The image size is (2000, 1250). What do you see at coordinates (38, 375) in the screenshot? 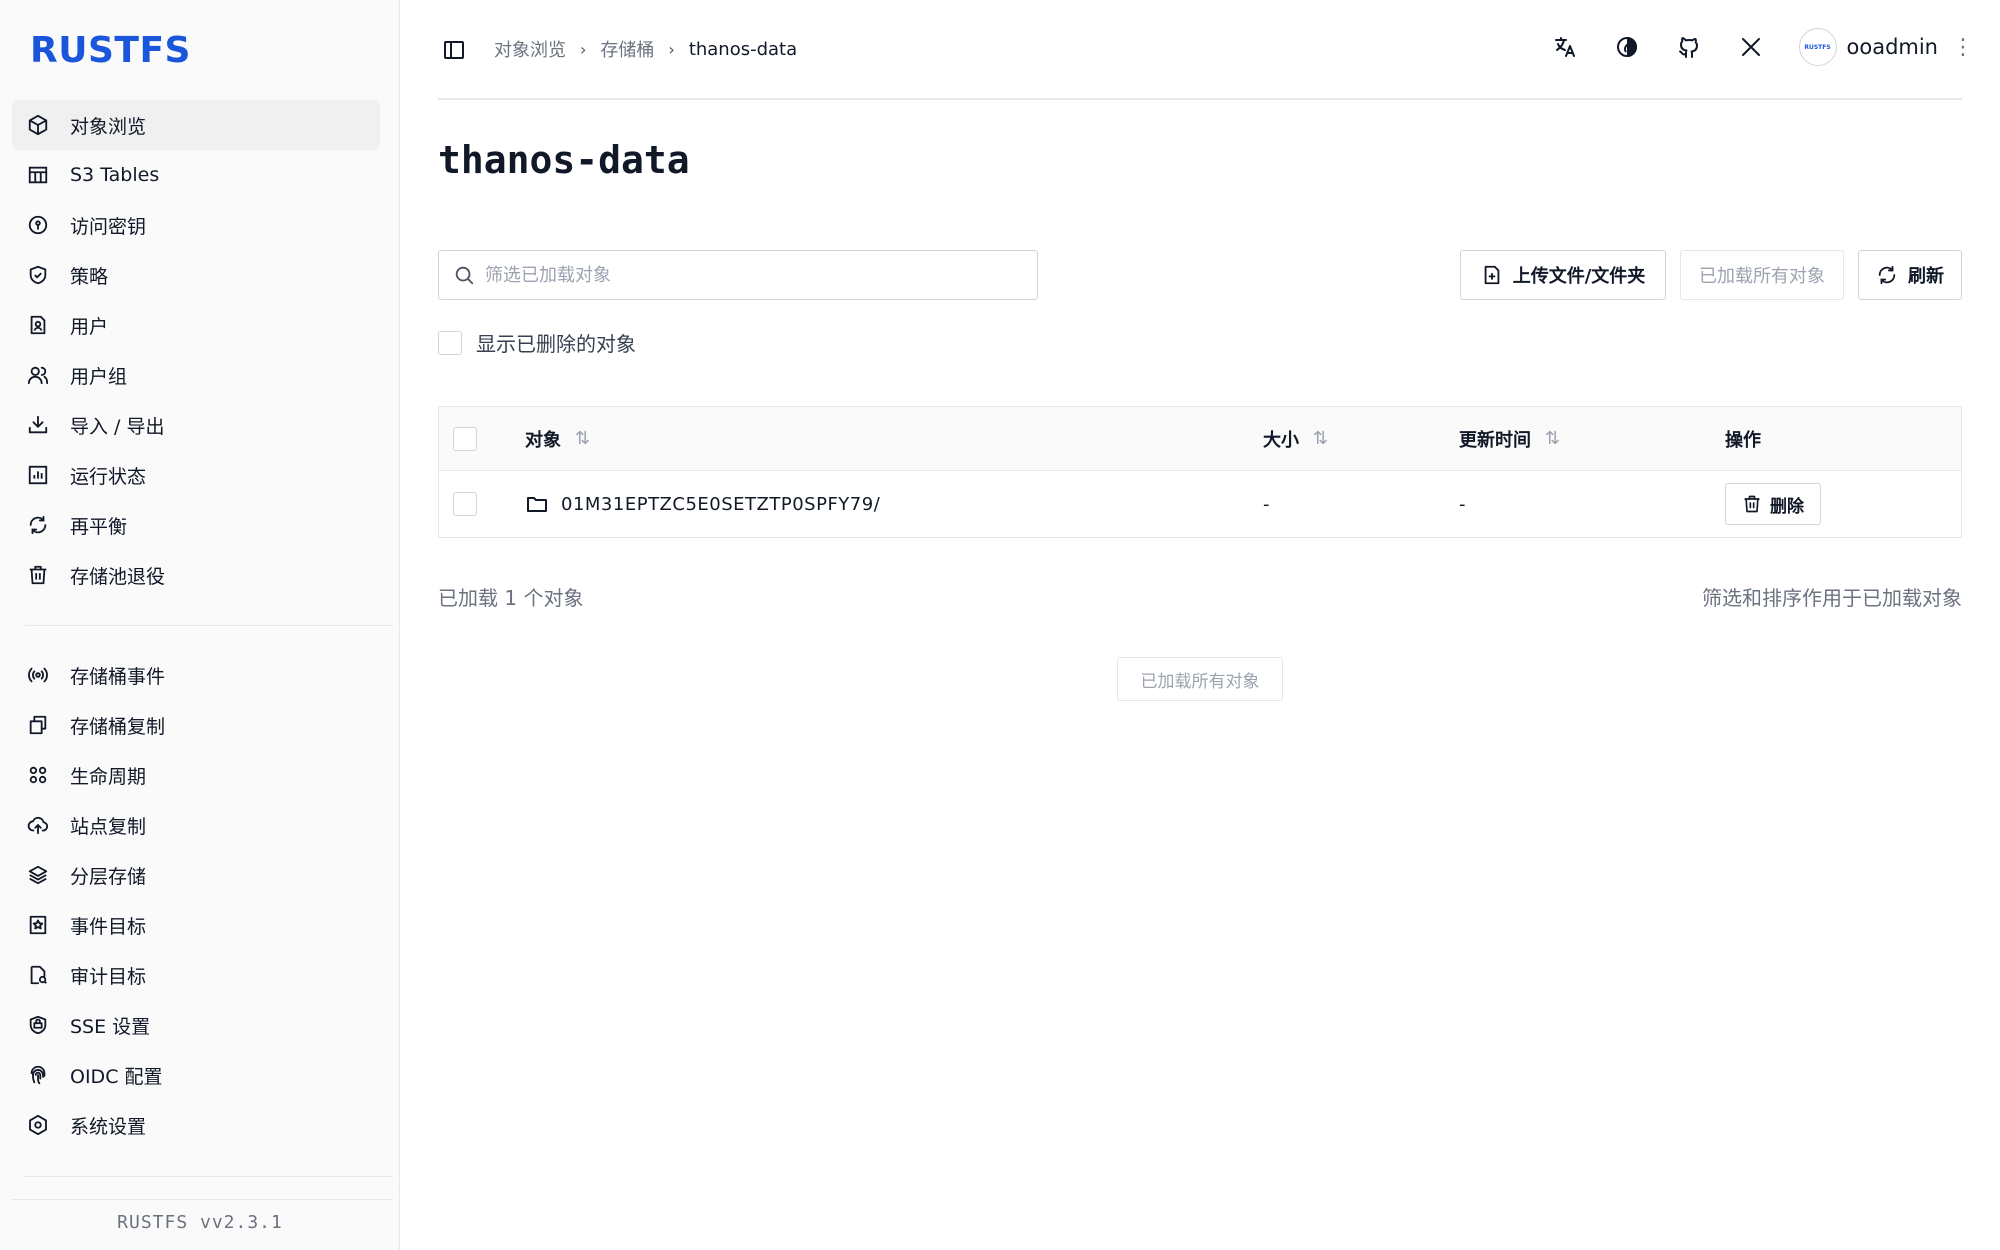
I see `users-icon` at bounding box center [38, 375].